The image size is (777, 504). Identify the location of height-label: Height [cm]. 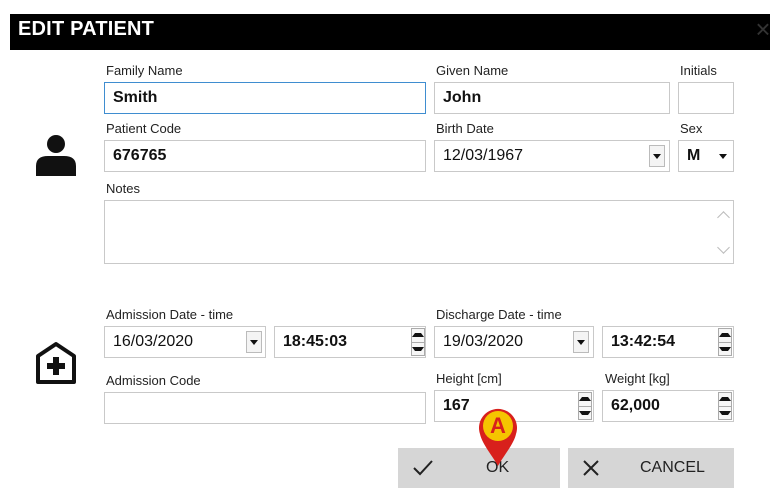
(469, 378).